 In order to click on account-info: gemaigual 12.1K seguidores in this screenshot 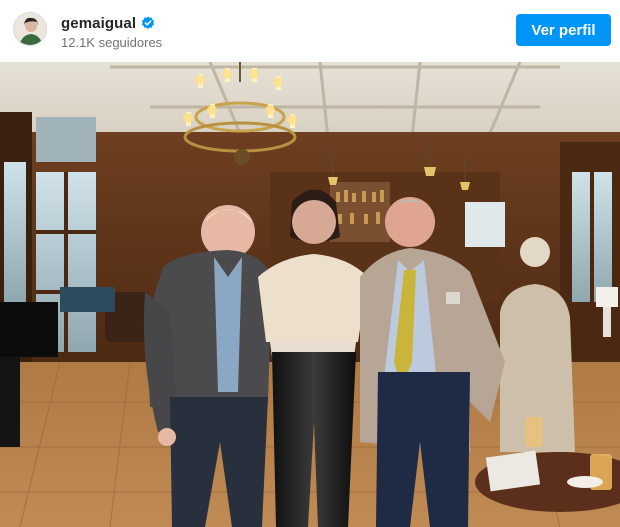, I will do `click(112, 32)`.